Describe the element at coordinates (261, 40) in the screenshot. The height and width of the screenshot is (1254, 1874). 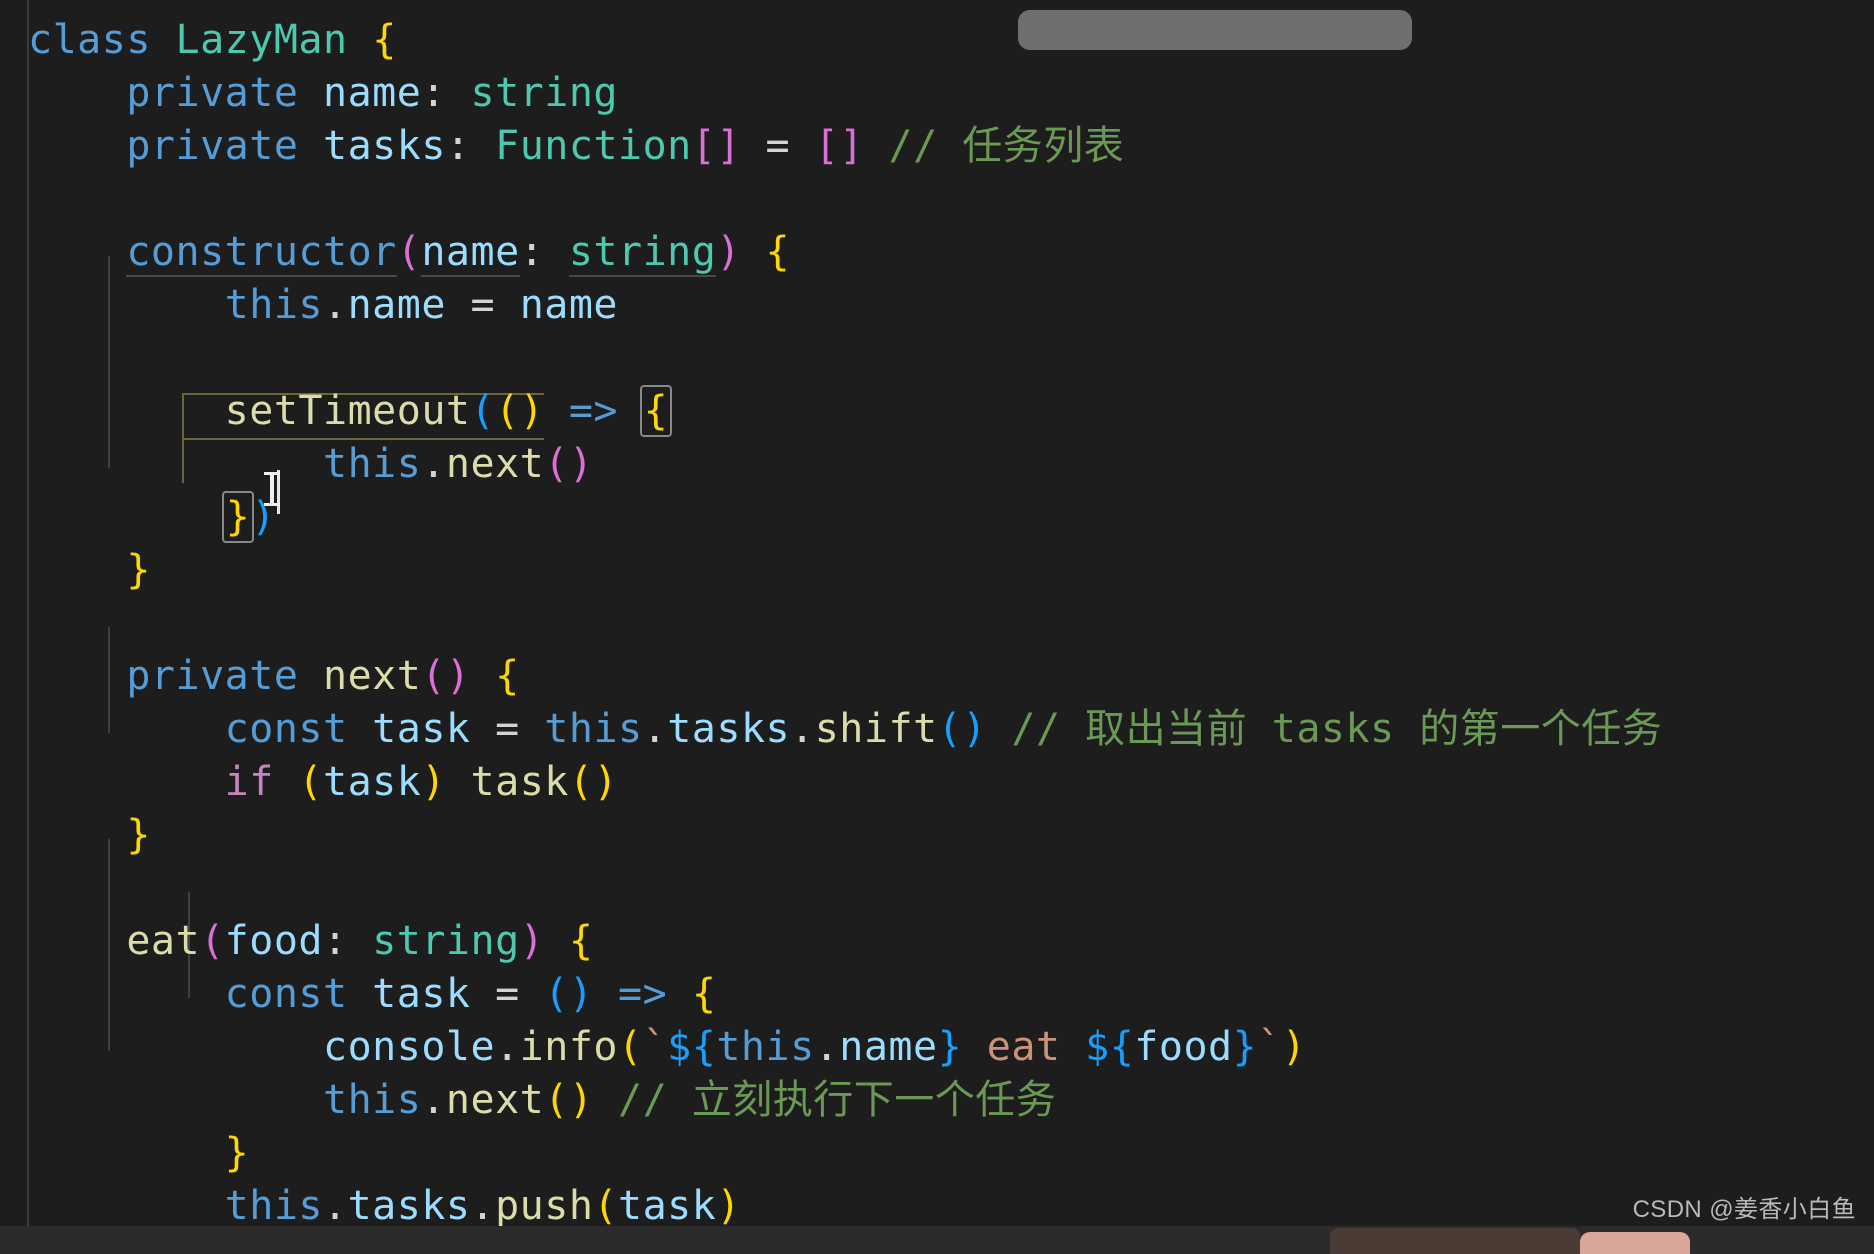
I see `token-type: LazyMan` at that location.